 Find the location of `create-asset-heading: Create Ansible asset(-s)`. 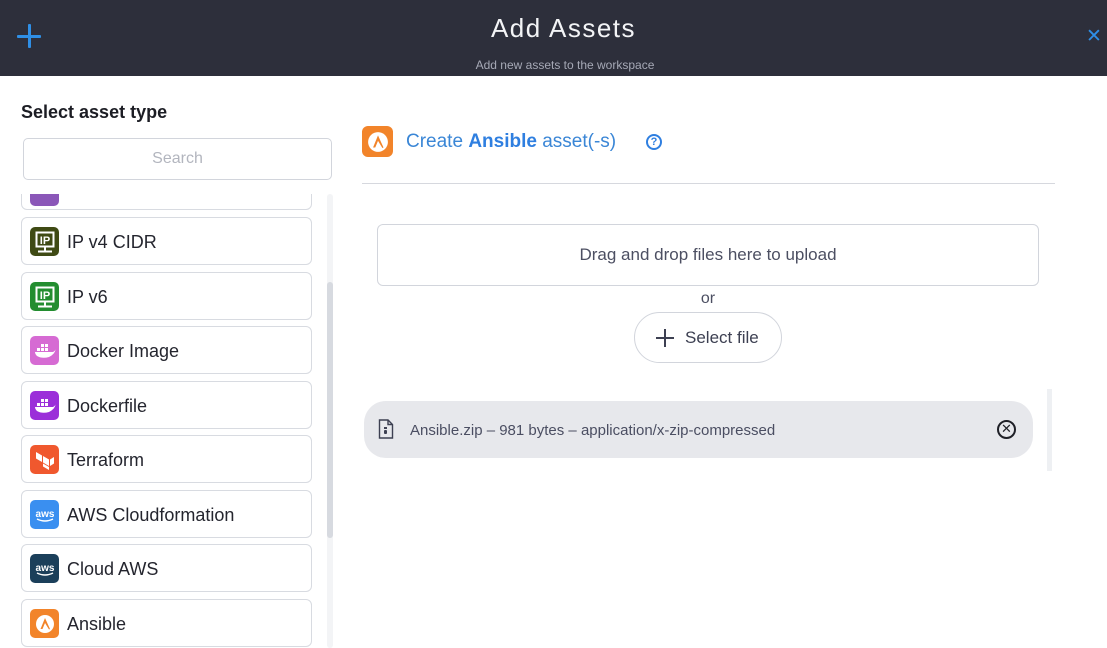

create-asset-heading: Create Ansible asset(-s) is located at coordinates (511, 142).